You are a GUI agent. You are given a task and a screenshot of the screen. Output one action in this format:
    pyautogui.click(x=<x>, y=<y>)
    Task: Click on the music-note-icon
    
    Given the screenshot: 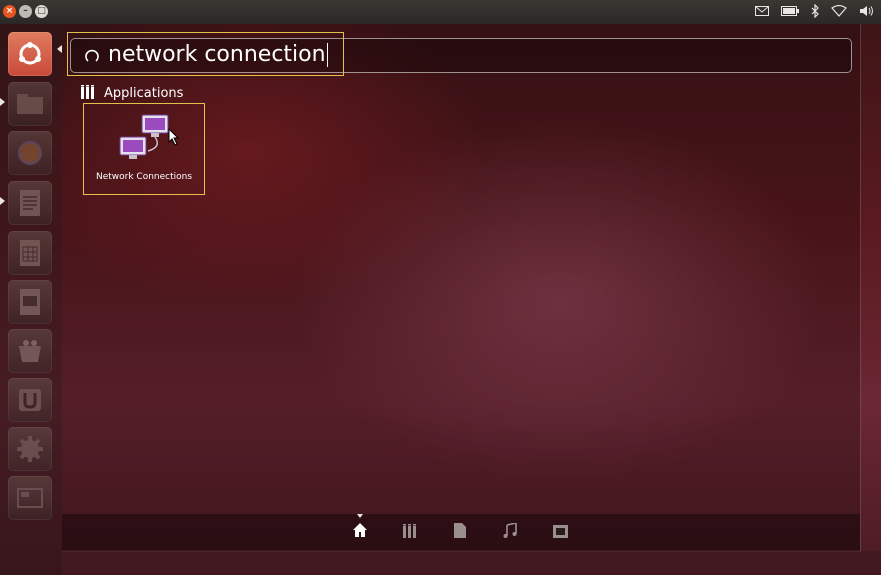 What is the action you would take?
    pyautogui.click(x=510, y=531)
    